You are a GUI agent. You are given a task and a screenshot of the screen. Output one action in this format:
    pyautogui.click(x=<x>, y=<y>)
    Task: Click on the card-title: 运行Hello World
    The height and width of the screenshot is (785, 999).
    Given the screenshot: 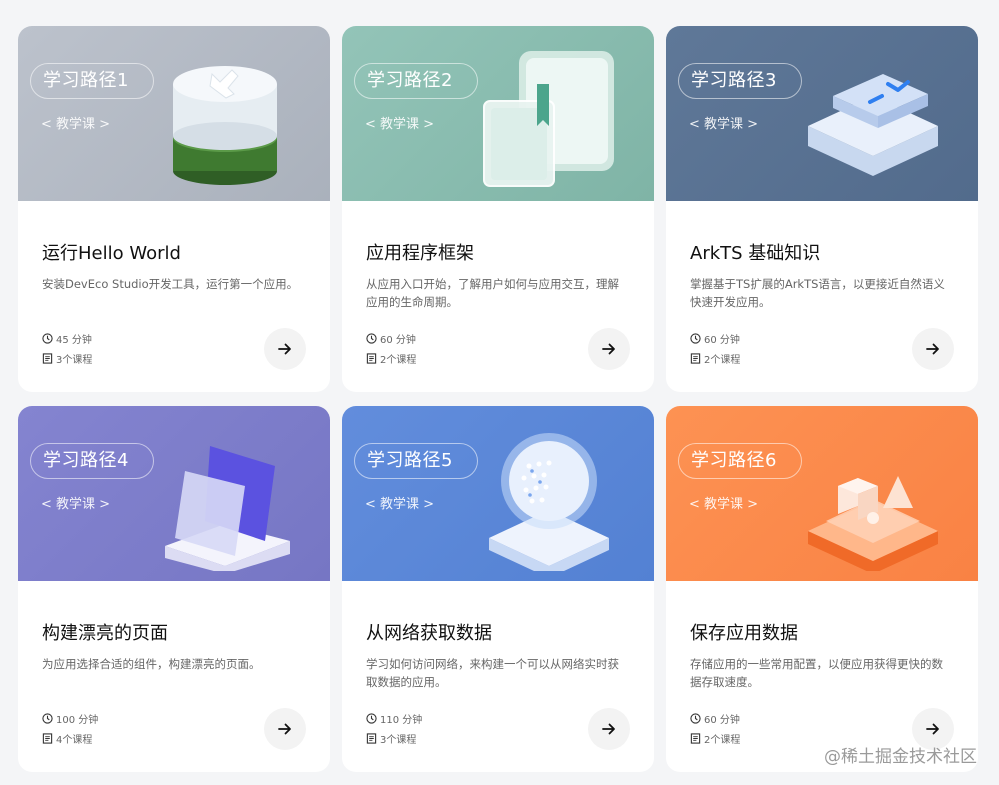 What is the action you would take?
    pyautogui.click(x=111, y=253)
    